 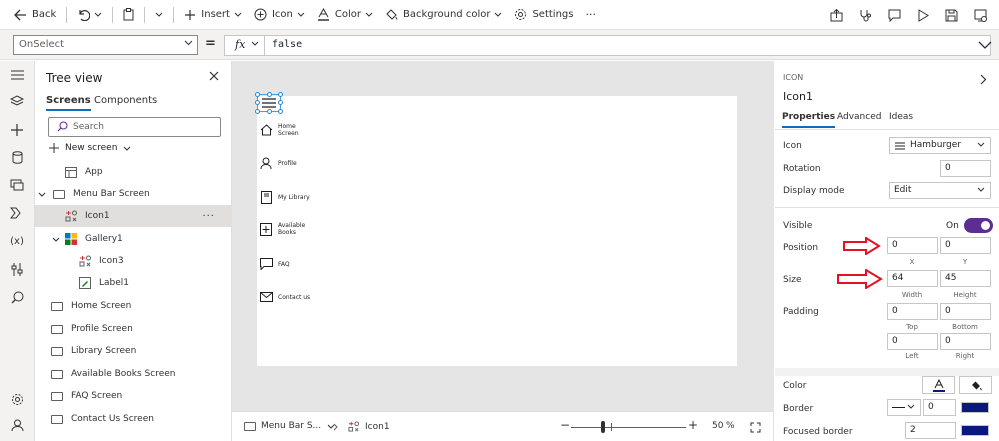 I want to click on tree-item-profile-screen: Profile Screen, so click(x=133, y=329).